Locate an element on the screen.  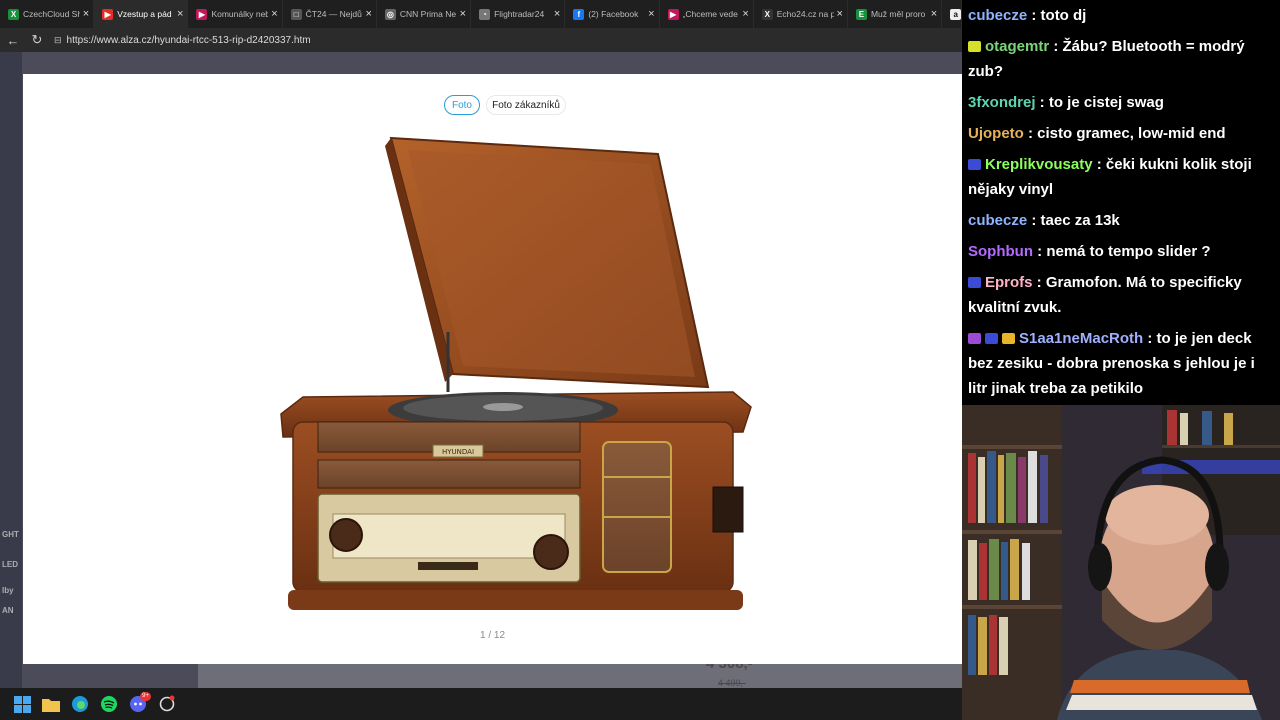
browser-tab: ◔ Flightradar24 × is located at coordinates (518, 14).